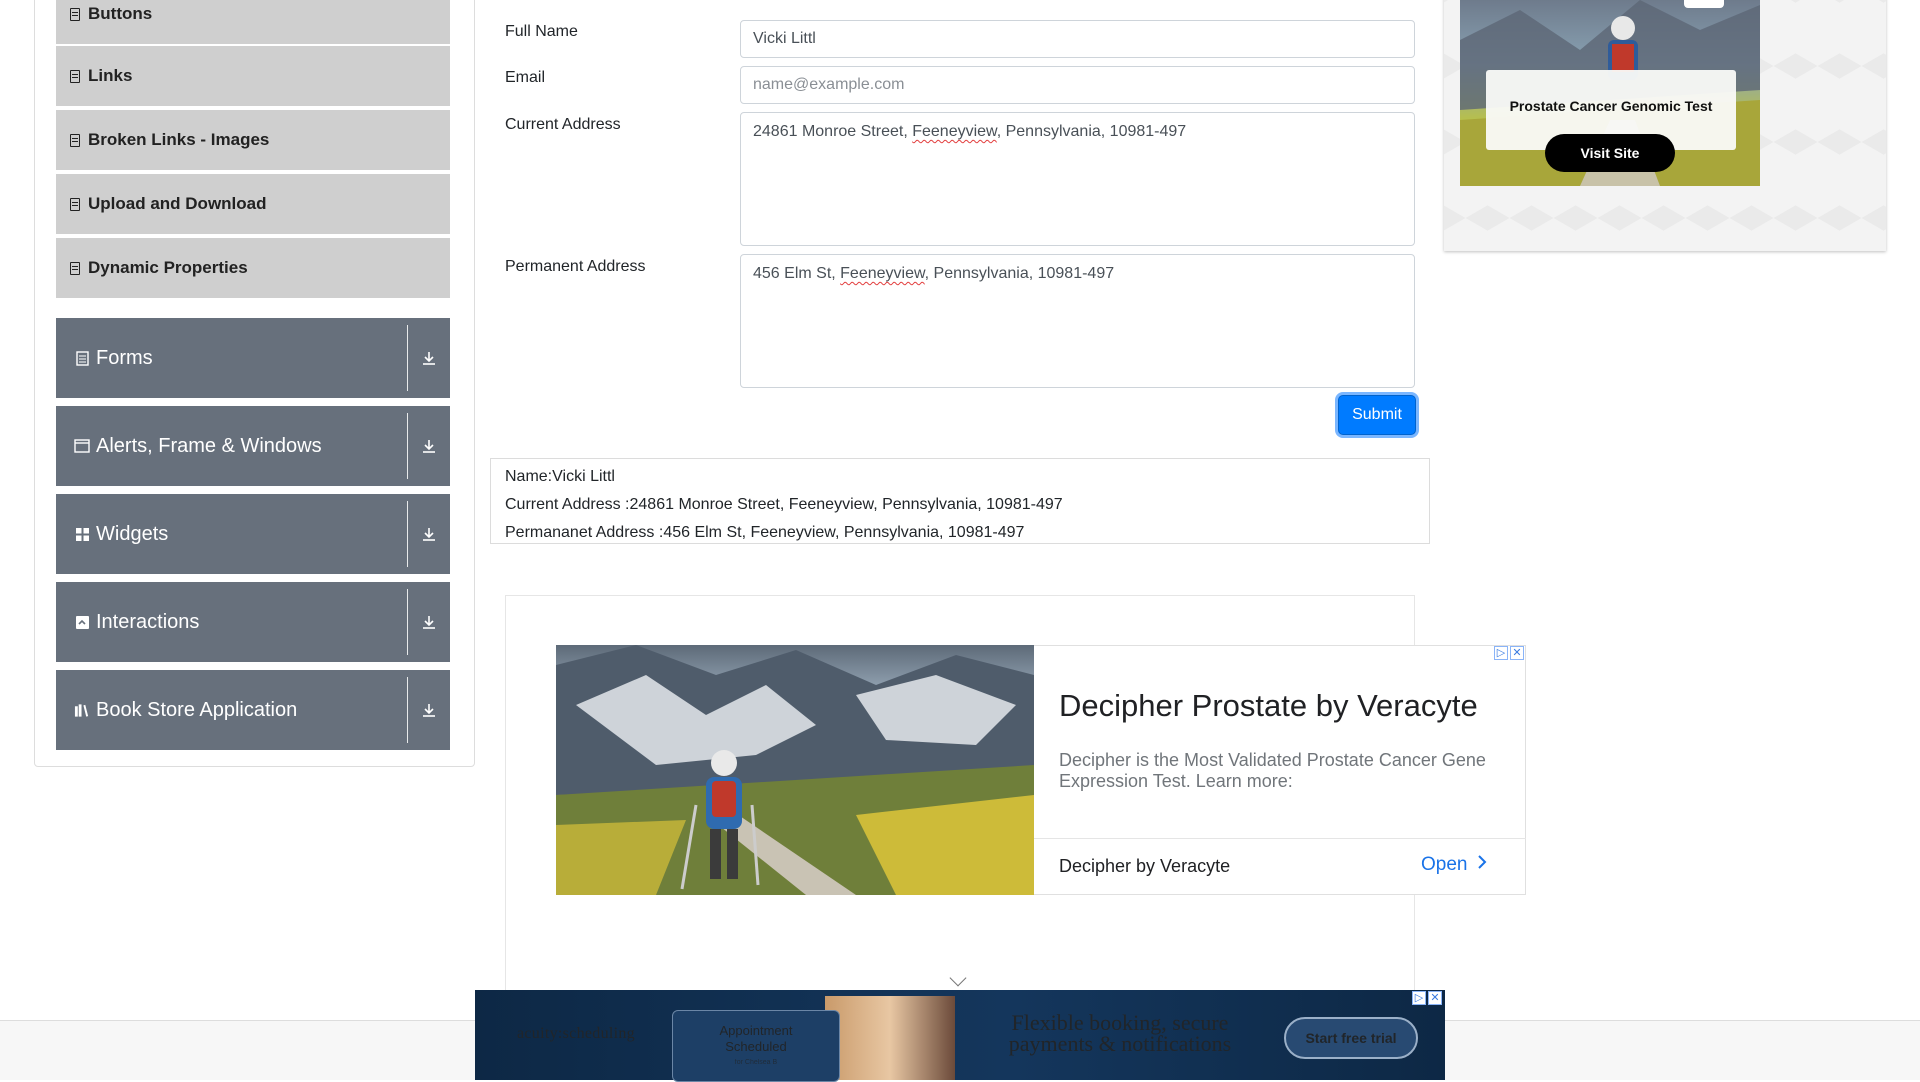  What do you see at coordinates (756, 1030) in the screenshot?
I see `appointment-line1: Appointment` at bounding box center [756, 1030].